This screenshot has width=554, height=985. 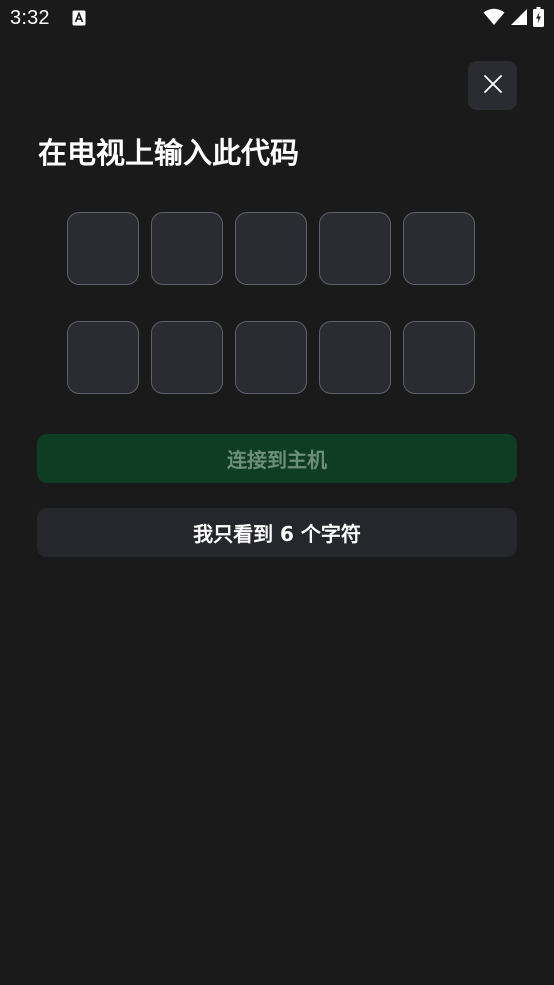 I want to click on six-characters-button: 我只看到 6 个字符, so click(x=277, y=532).